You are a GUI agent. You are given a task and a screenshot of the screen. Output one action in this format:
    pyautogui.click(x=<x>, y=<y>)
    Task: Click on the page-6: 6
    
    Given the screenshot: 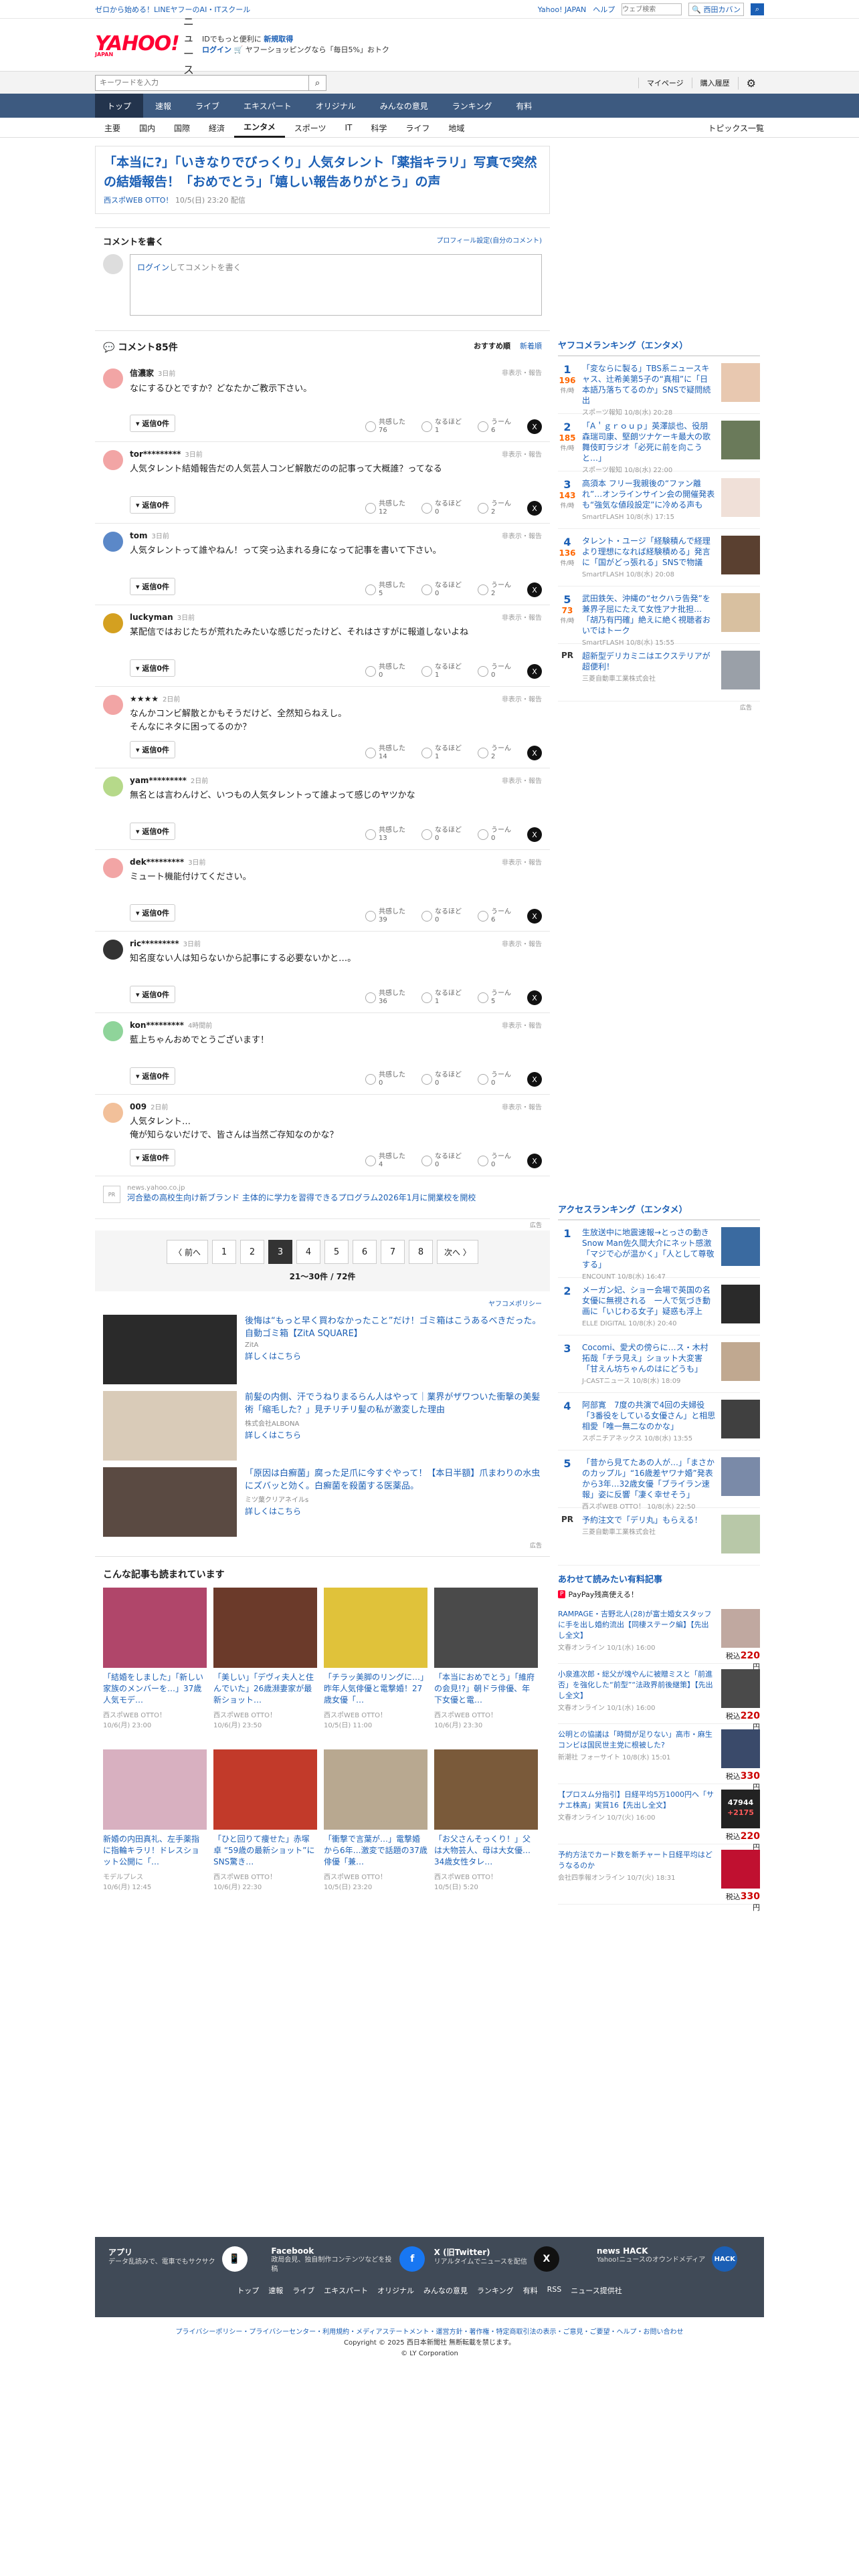 What is the action you would take?
    pyautogui.click(x=365, y=1252)
    